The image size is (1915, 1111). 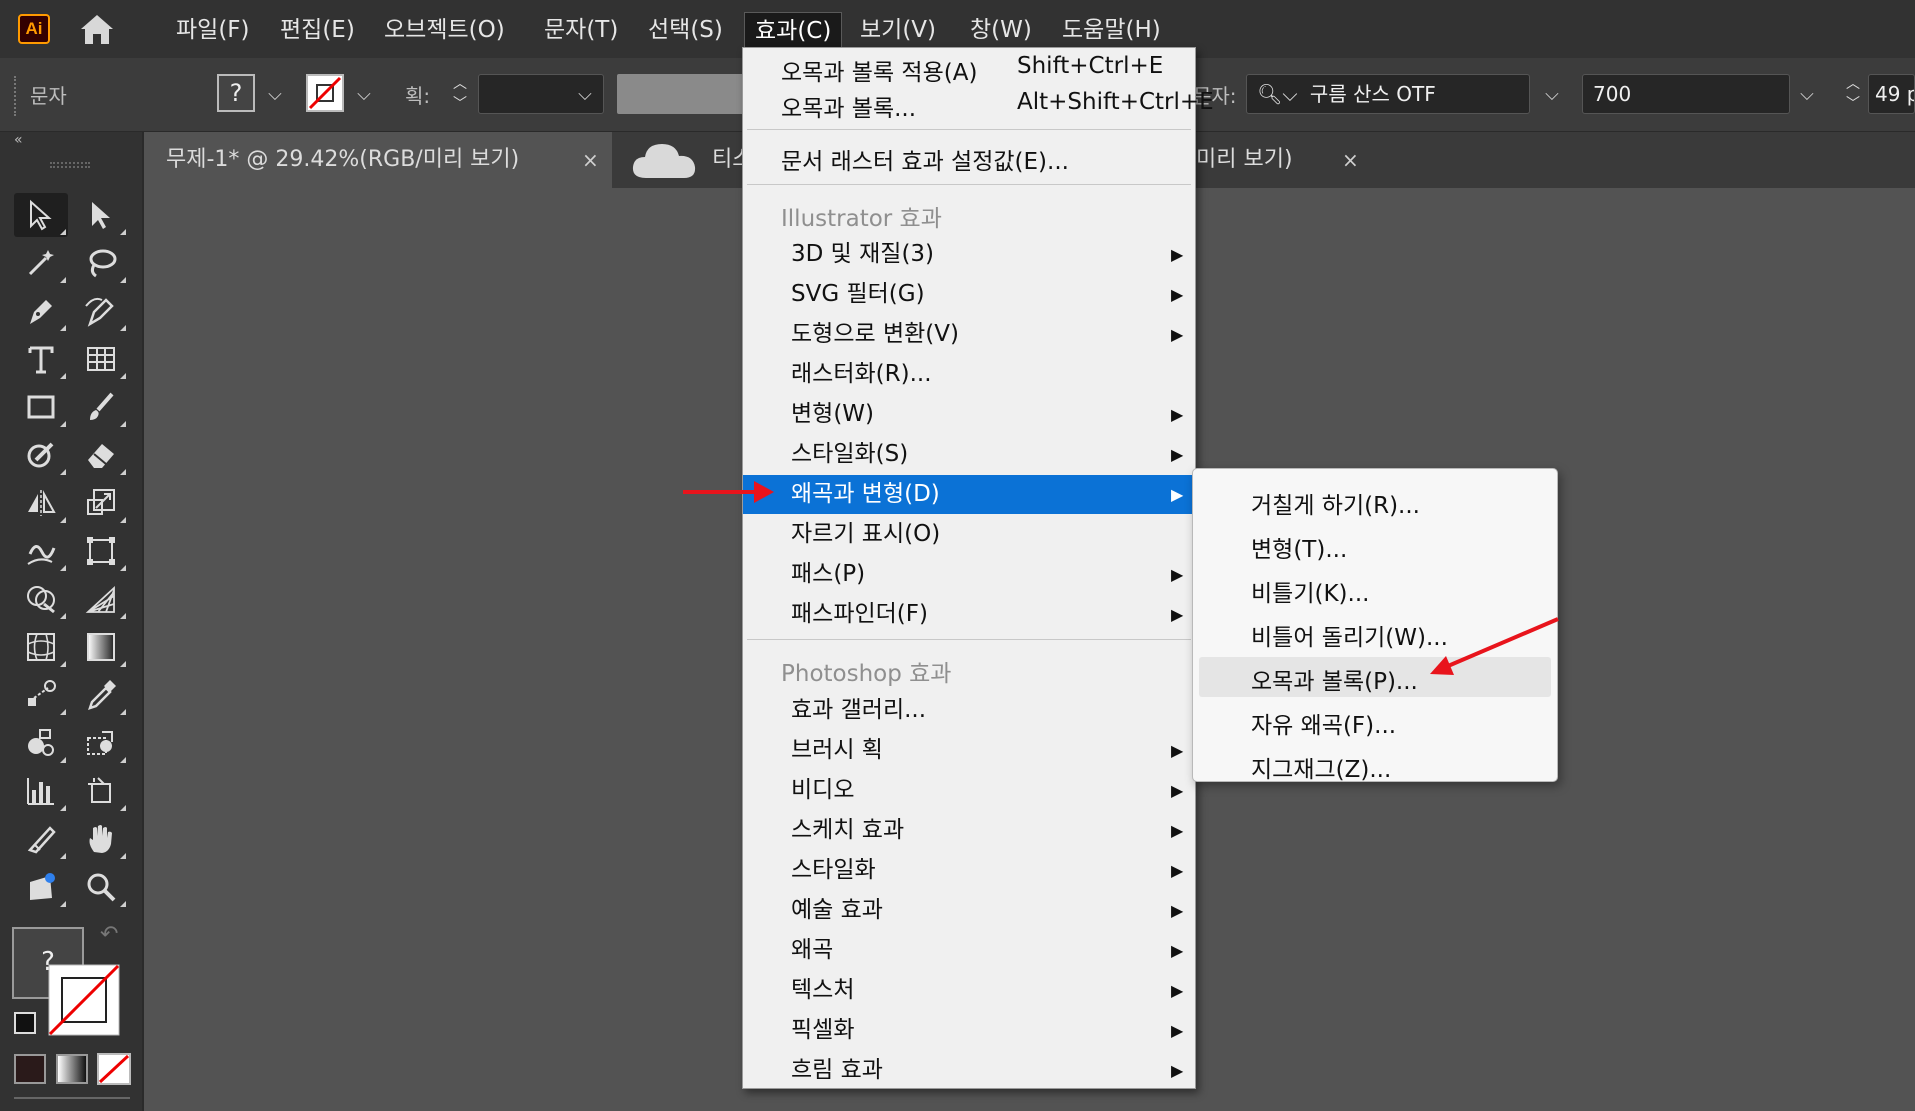 I want to click on tools-panel-grip, so click(x=70, y=165).